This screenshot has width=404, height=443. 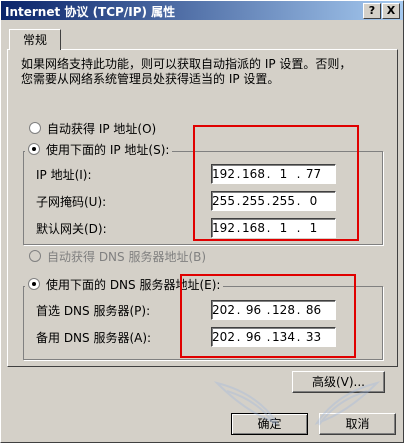 I want to click on help-button: ?, so click(x=372, y=11).